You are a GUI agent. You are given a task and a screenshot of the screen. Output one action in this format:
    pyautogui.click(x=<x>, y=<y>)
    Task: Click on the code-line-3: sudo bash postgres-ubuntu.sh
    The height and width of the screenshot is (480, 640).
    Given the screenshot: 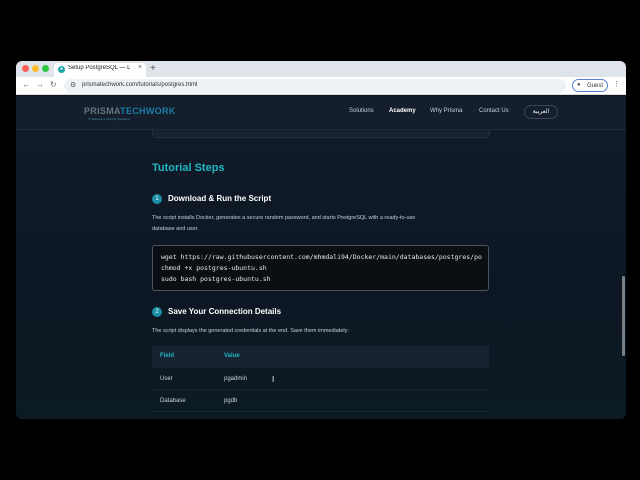 What is the action you would take?
    pyautogui.click(x=216, y=279)
    